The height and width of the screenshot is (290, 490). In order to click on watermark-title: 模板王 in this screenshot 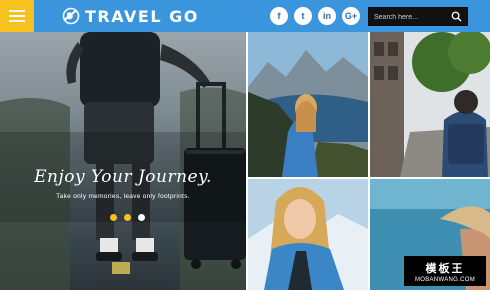, I will do `click(445, 268)`.